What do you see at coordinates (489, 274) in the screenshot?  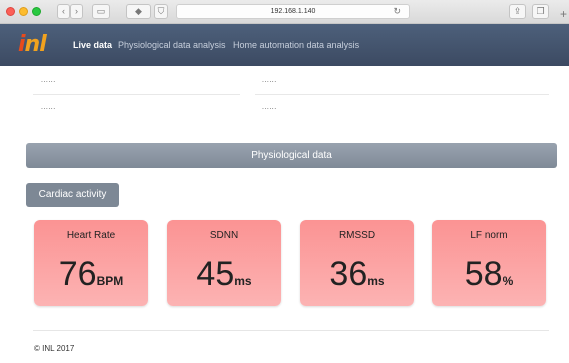 I see `card-value: 58%` at bounding box center [489, 274].